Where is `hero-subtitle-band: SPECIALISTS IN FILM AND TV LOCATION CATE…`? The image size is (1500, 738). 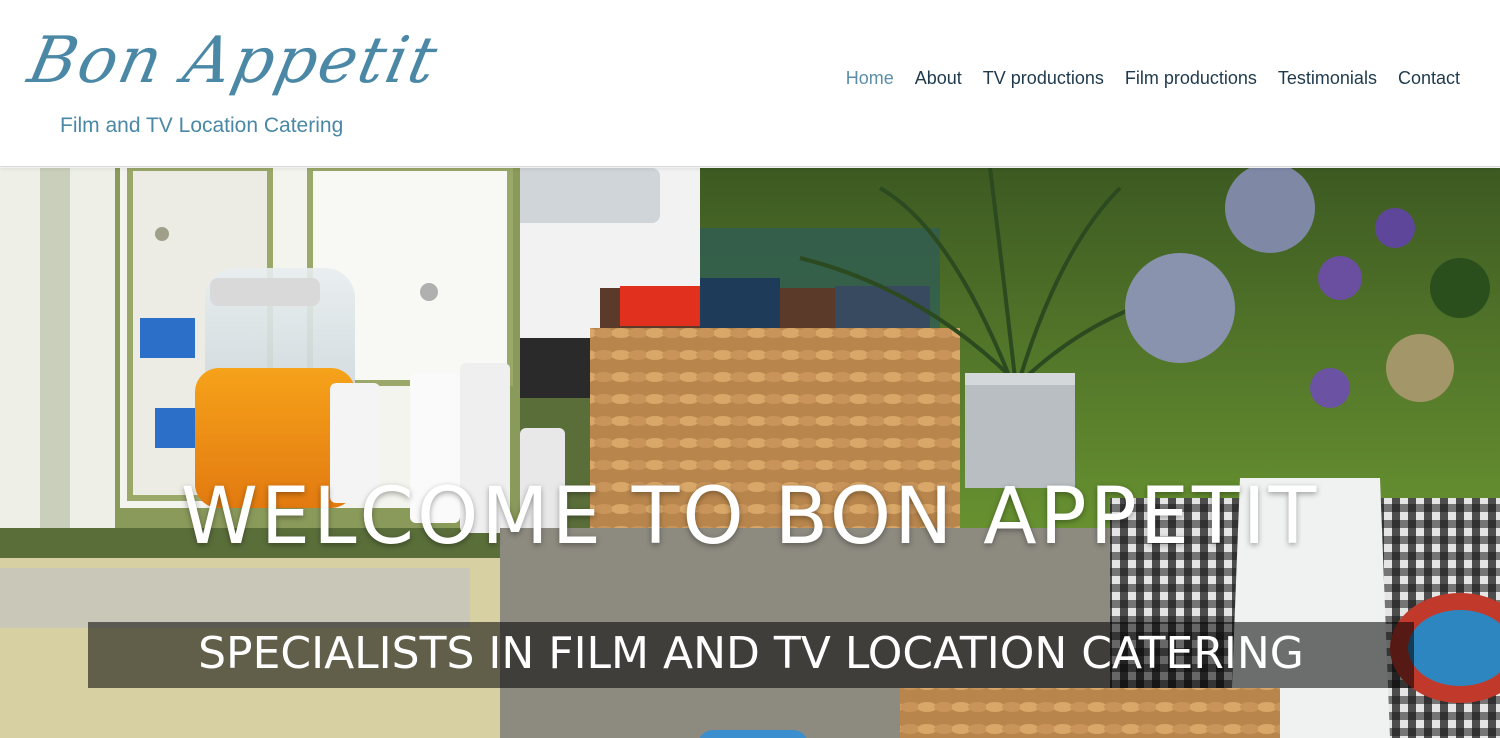
hero-subtitle-band: SPECIALISTS IN FILM AND TV LOCATION CATE… is located at coordinates (751, 655).